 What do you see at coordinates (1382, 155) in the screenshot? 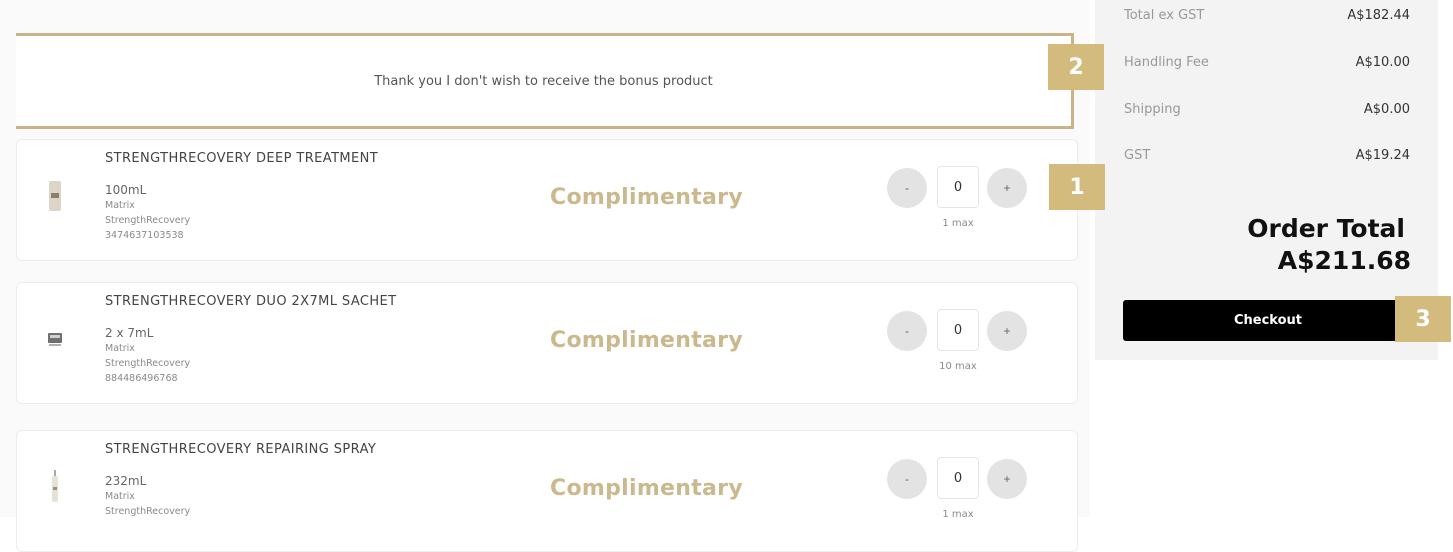
I see `summary-value-gst: A$19.24` at bounding box center [1382, 155].